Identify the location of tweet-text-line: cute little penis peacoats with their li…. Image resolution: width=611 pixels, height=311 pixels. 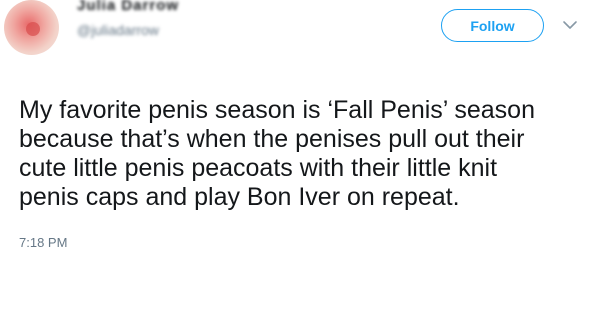
(258, 168).